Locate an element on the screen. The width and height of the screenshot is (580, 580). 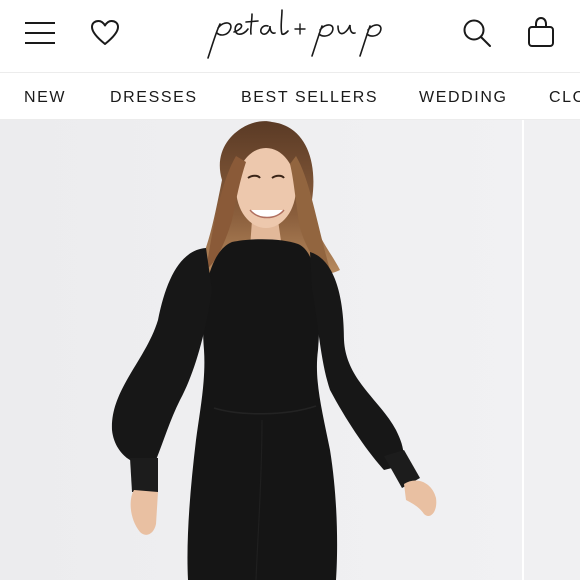
menu-icon is located at coordinates (40, 33).